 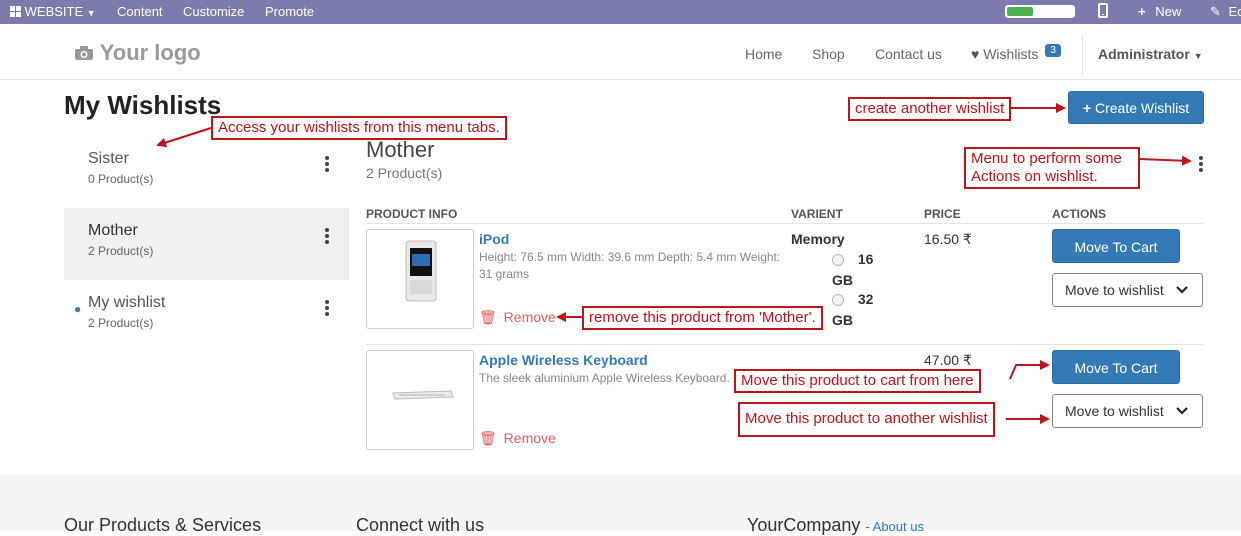 What do you see at coordinates (1046, 158) in the screenshot?
I see `annotation-line: Menu to perform some` at bounding box center [1046, 158].